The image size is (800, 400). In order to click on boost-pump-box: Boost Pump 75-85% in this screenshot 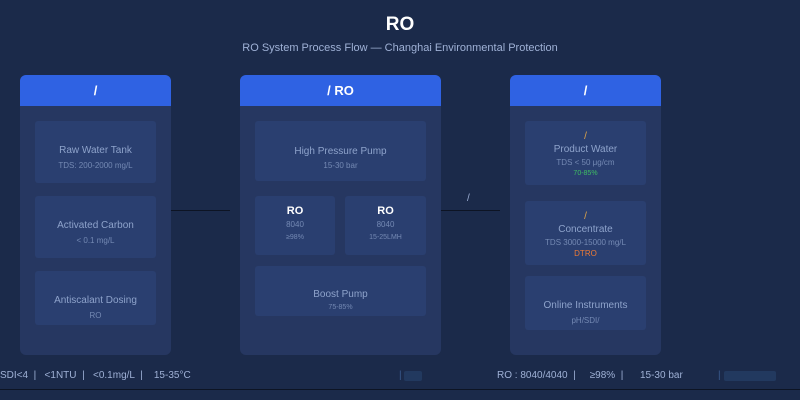, I will do `click(340, 291)`.